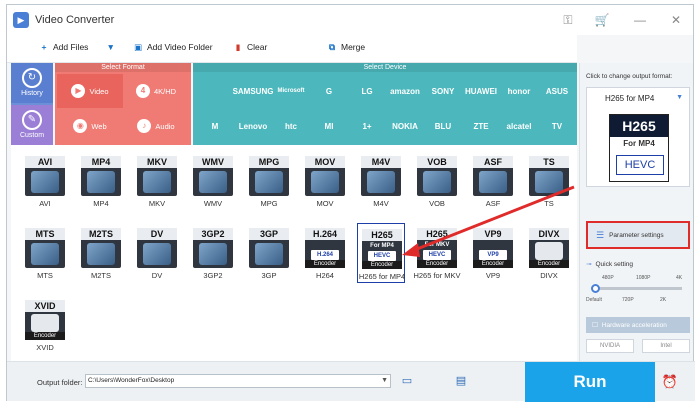 Image resolution: width=700 pixels, height=405 pixels. What do you see at coordinates (291, 91) in the screenshot?
I see `device-microsoft: Microsoft` at bounding box center [291, 91].